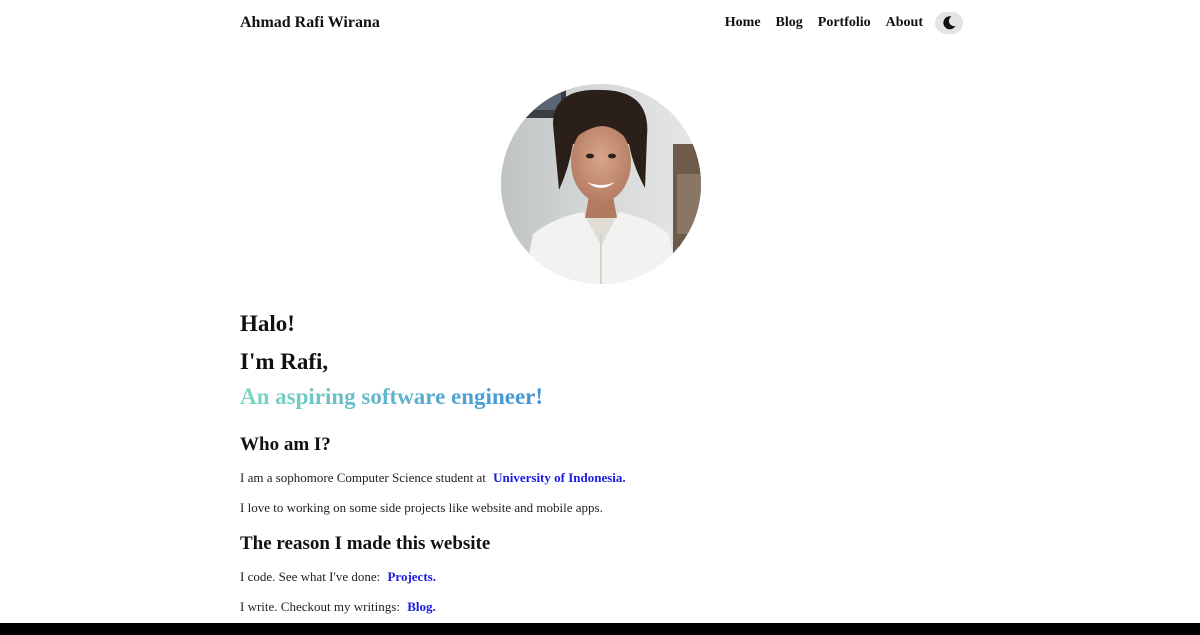 The height and width of the screenshot is (635, 1200). What do you see at coordinates (284, 361) in the screenshot?
I see `intro-heading: I'm Rafi,` at bounding box center [284, 361].